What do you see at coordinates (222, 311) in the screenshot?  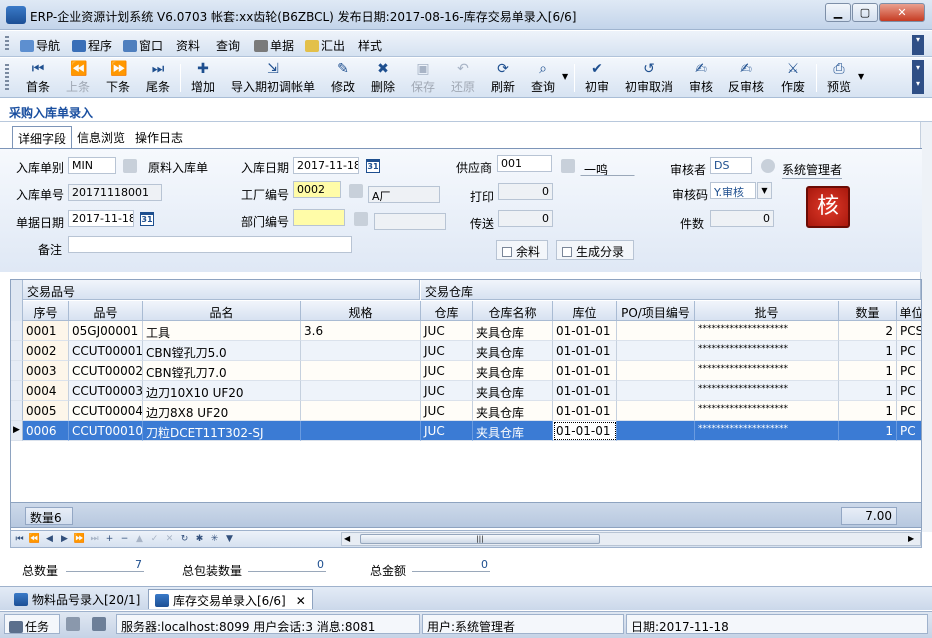 I see `column-header: 品名` at bounding box center [222, 311].